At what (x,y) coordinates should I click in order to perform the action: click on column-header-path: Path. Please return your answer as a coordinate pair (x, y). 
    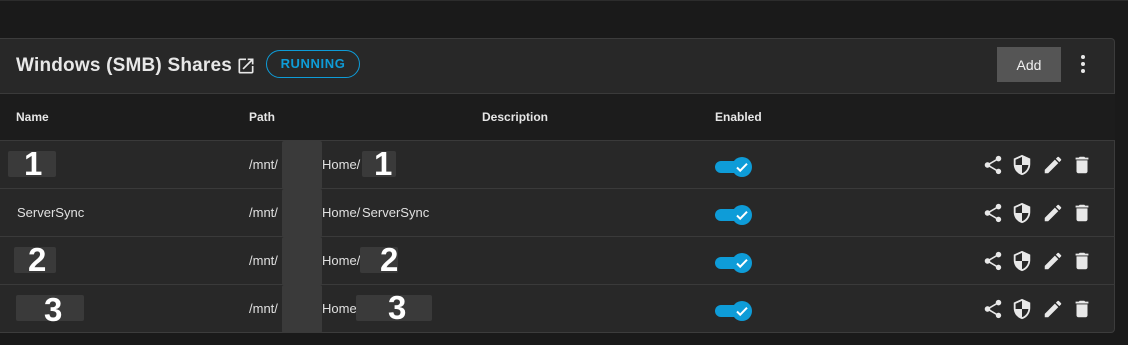
    Looking at the image, I should click on (262, 117).